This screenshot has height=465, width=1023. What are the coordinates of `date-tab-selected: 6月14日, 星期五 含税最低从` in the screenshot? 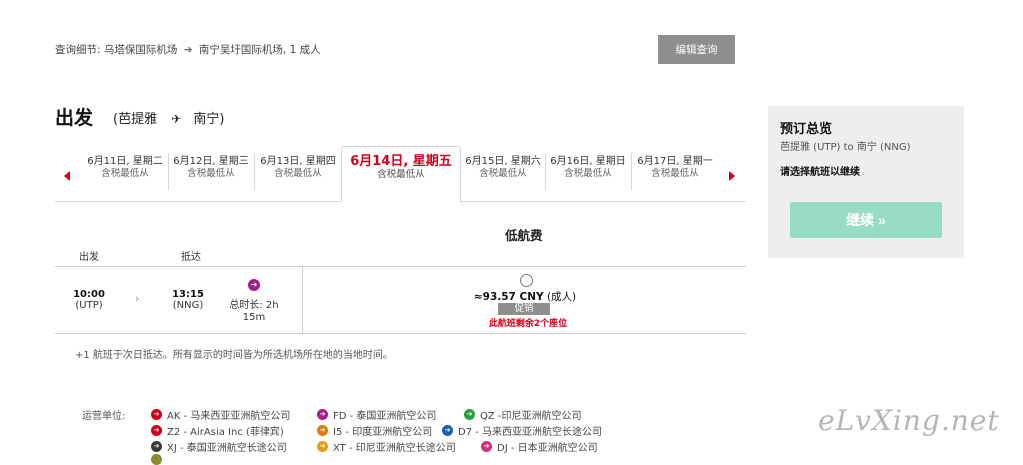 It's located at (401, 174).